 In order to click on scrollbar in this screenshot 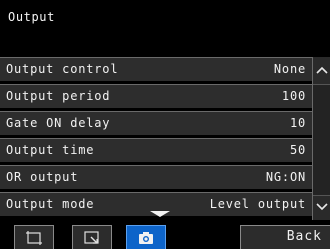, I will do `click(321, 138)`.